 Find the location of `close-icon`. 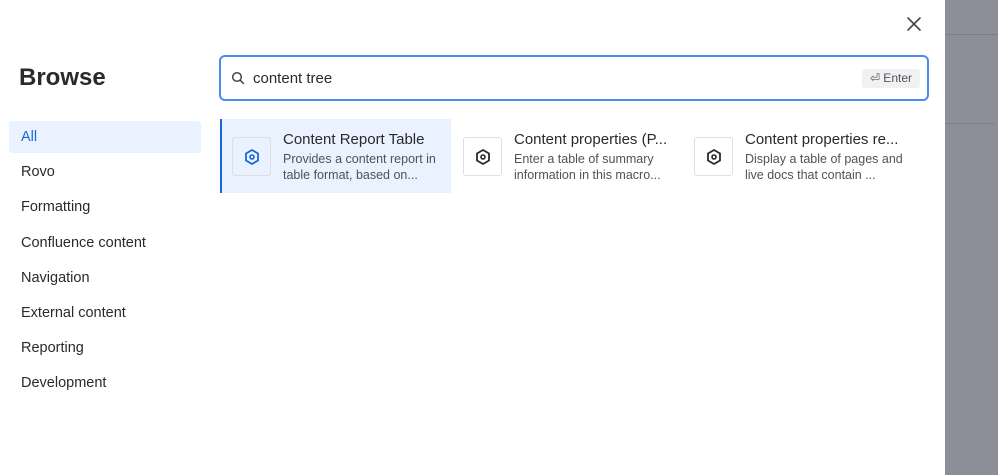

close-icon is located at coordinates (914, 24).